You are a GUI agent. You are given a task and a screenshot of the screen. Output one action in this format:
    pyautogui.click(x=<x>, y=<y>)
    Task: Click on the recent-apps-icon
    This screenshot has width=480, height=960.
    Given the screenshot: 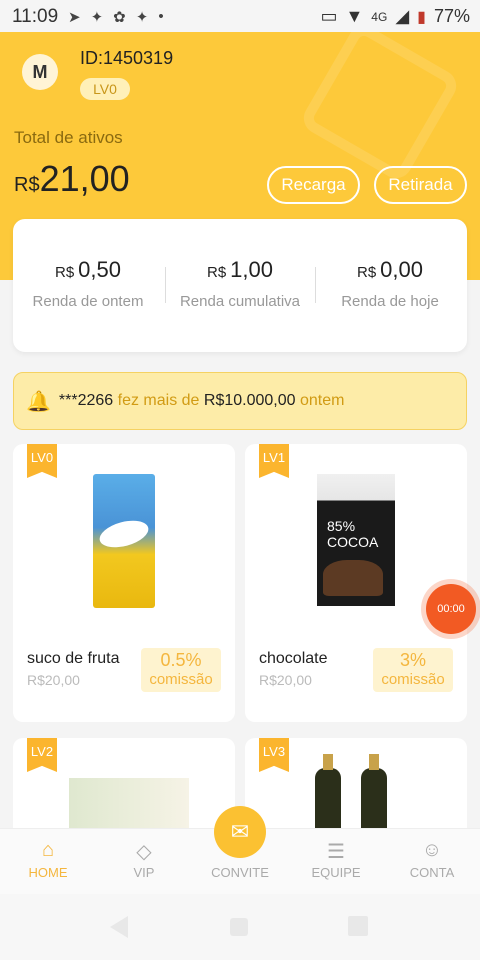 What is the action you would take?
    pyautogui.click(x=358, y=926)
    